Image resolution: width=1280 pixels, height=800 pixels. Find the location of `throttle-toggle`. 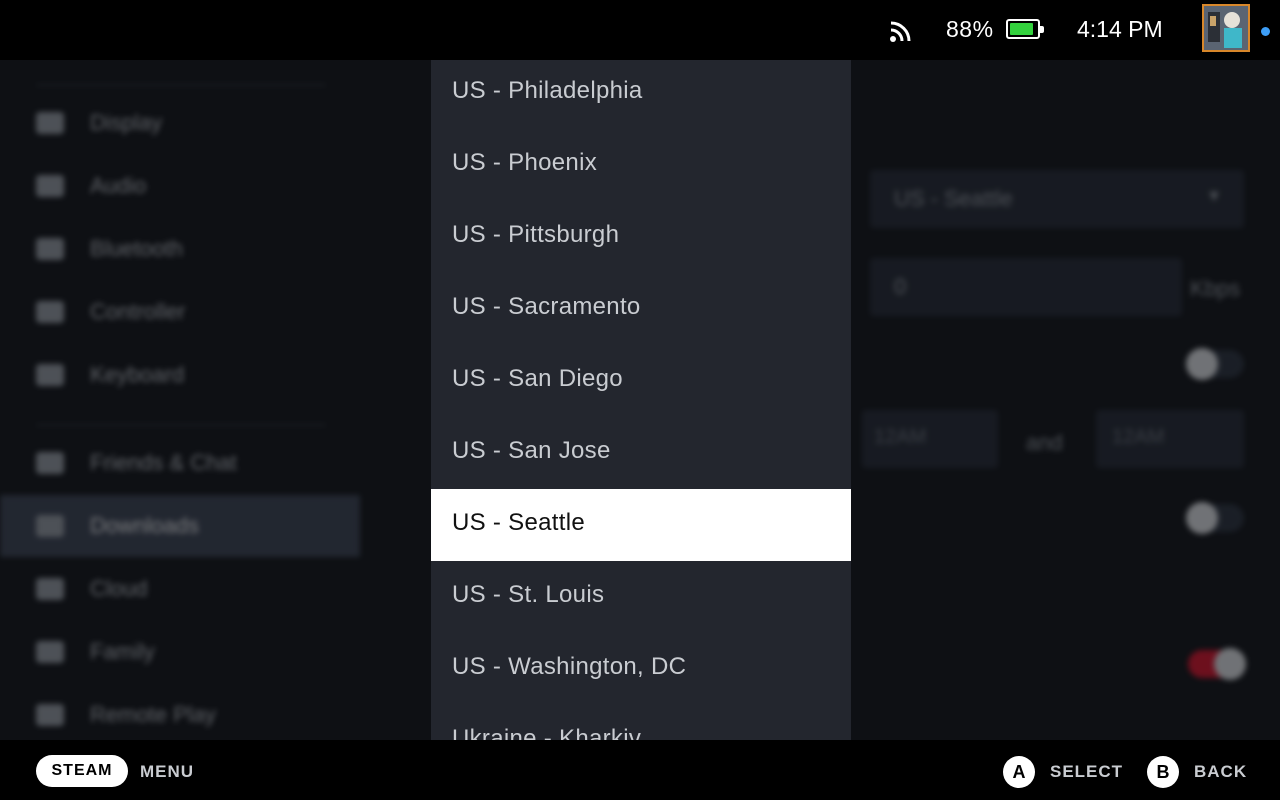

throttle-toggle is located at coordinates (1217, 664).